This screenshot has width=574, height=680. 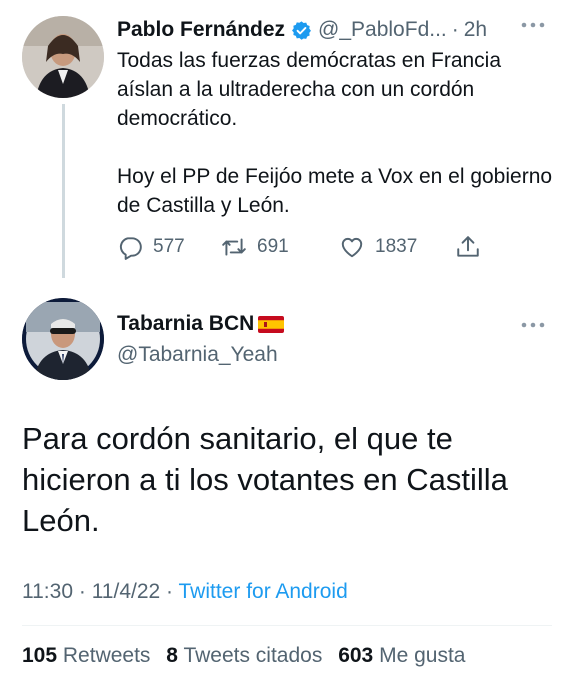 I want to click on tweet-time: 11:30, so click(x=47, y=591).